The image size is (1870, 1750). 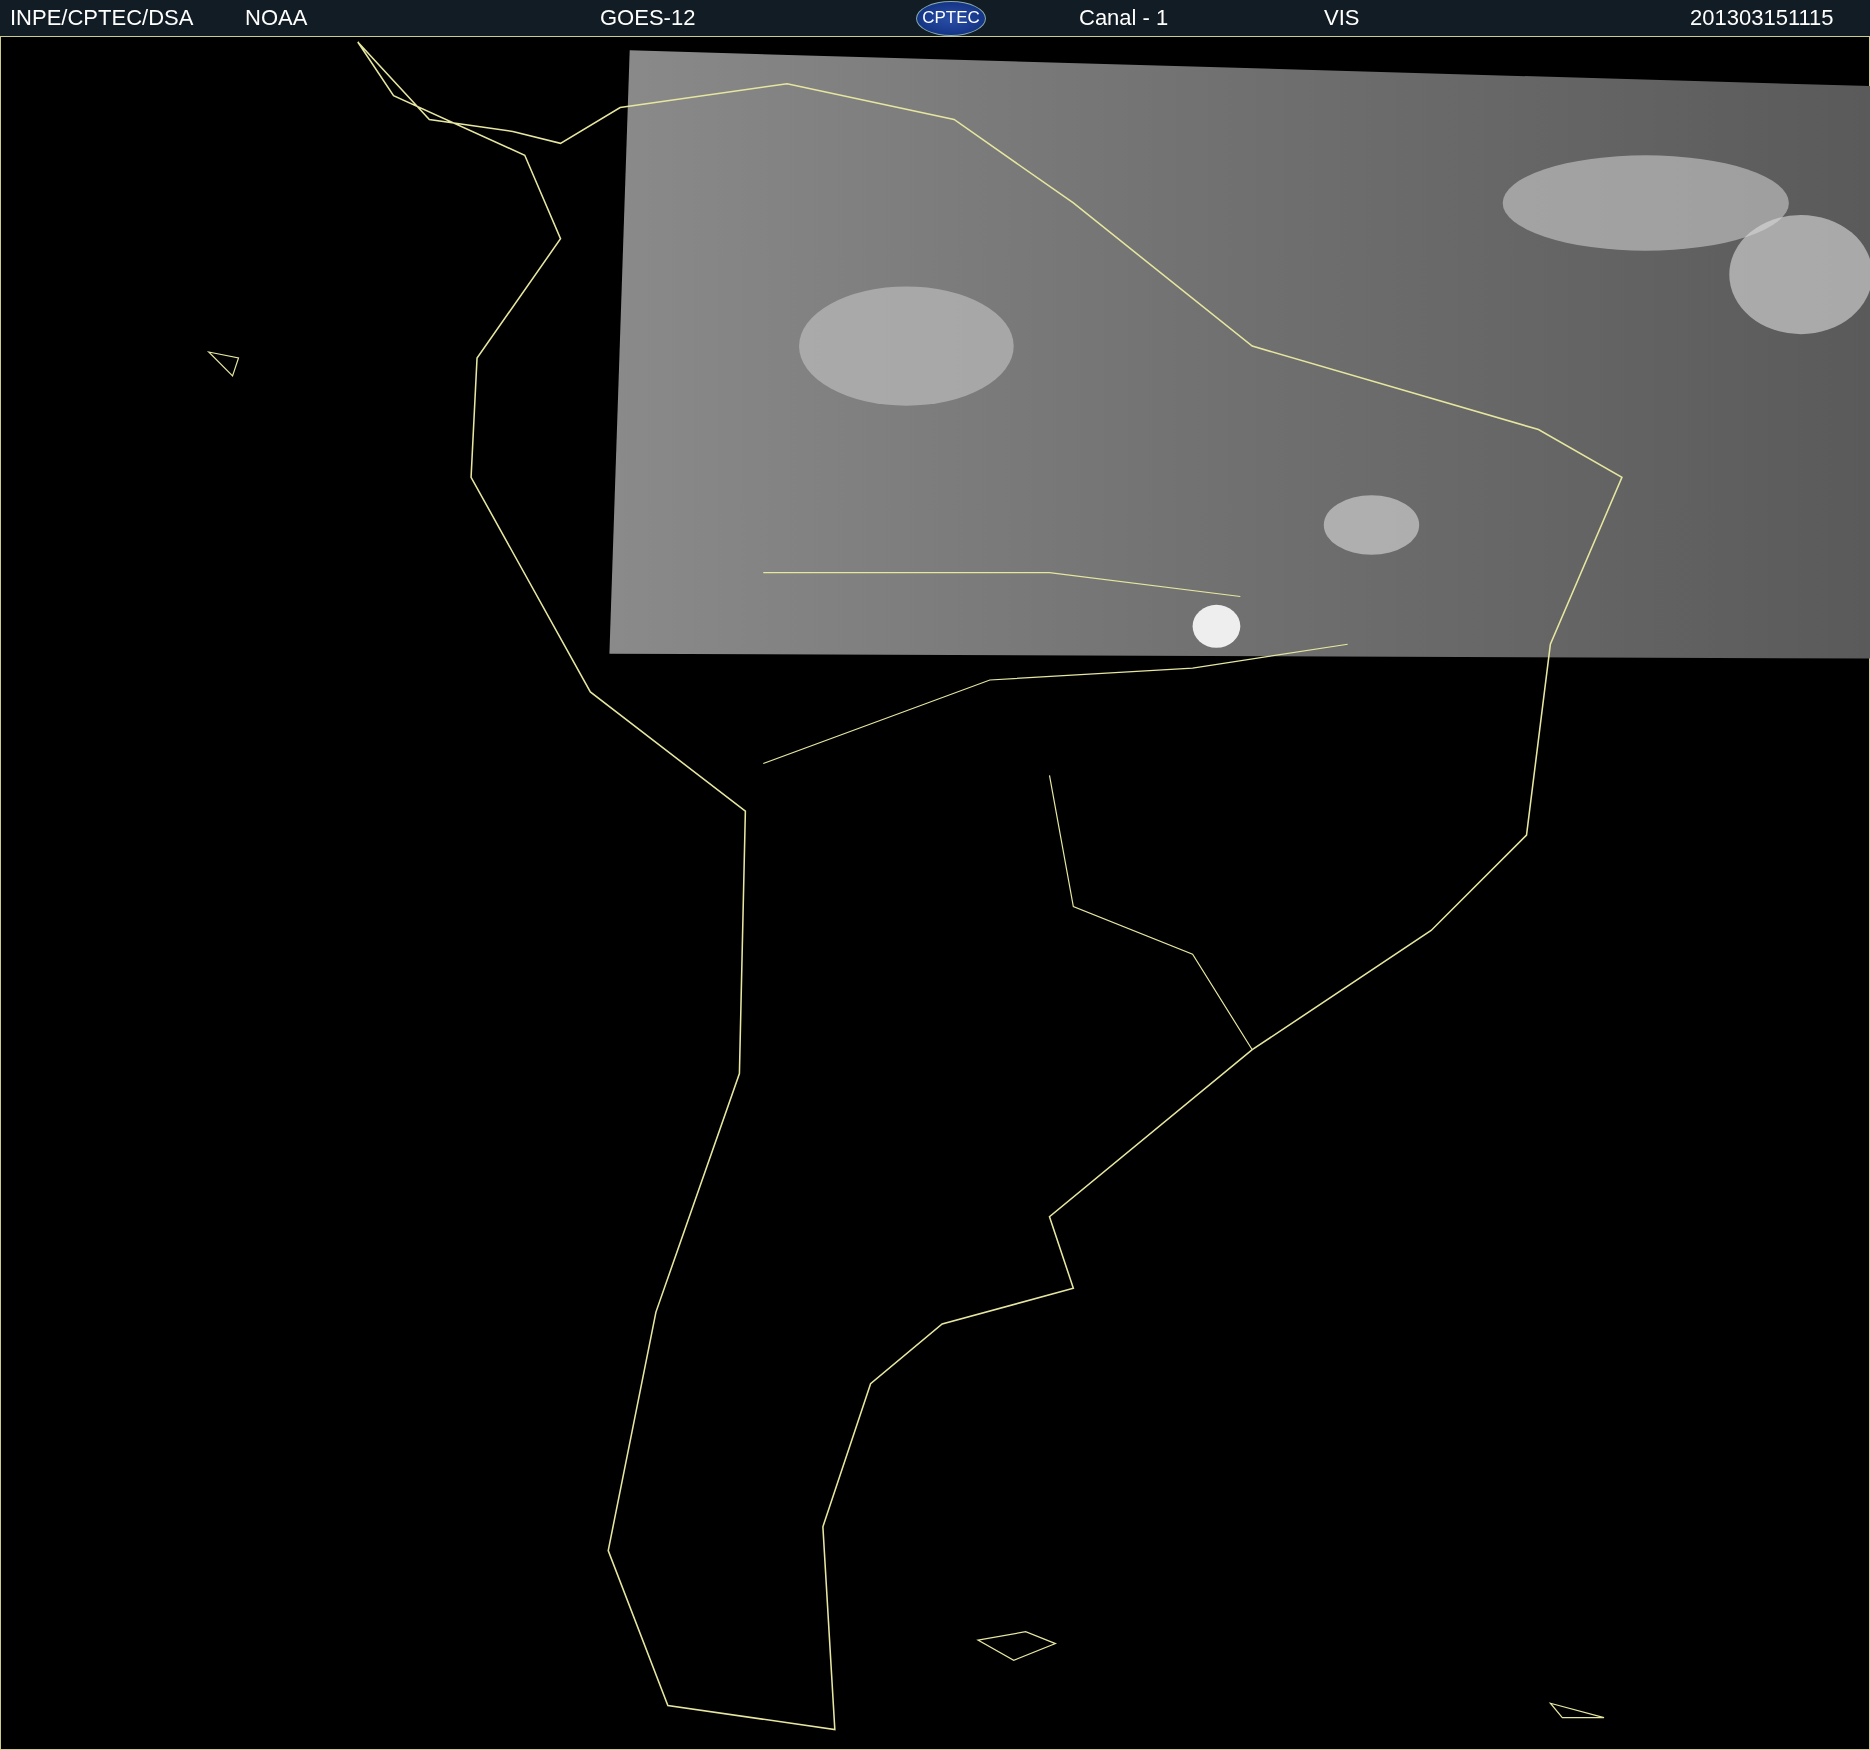 What do you see at coordinates (951, 18) in the screenshot?
I see `logo: CPTEC` at bounding box center [951, 18].